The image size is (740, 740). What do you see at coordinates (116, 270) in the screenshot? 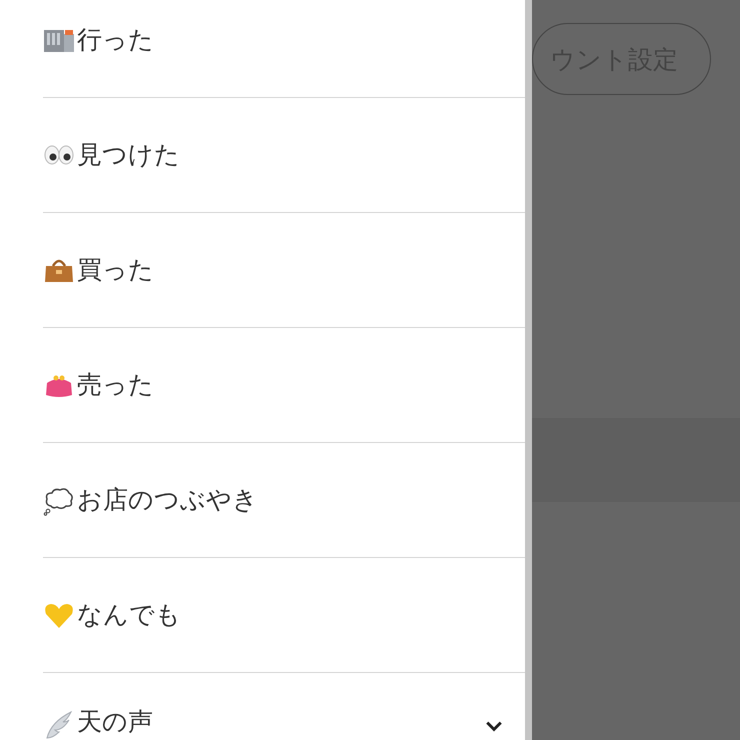
I see `menu-item-label: 買った` at bounding box center [116, 270].